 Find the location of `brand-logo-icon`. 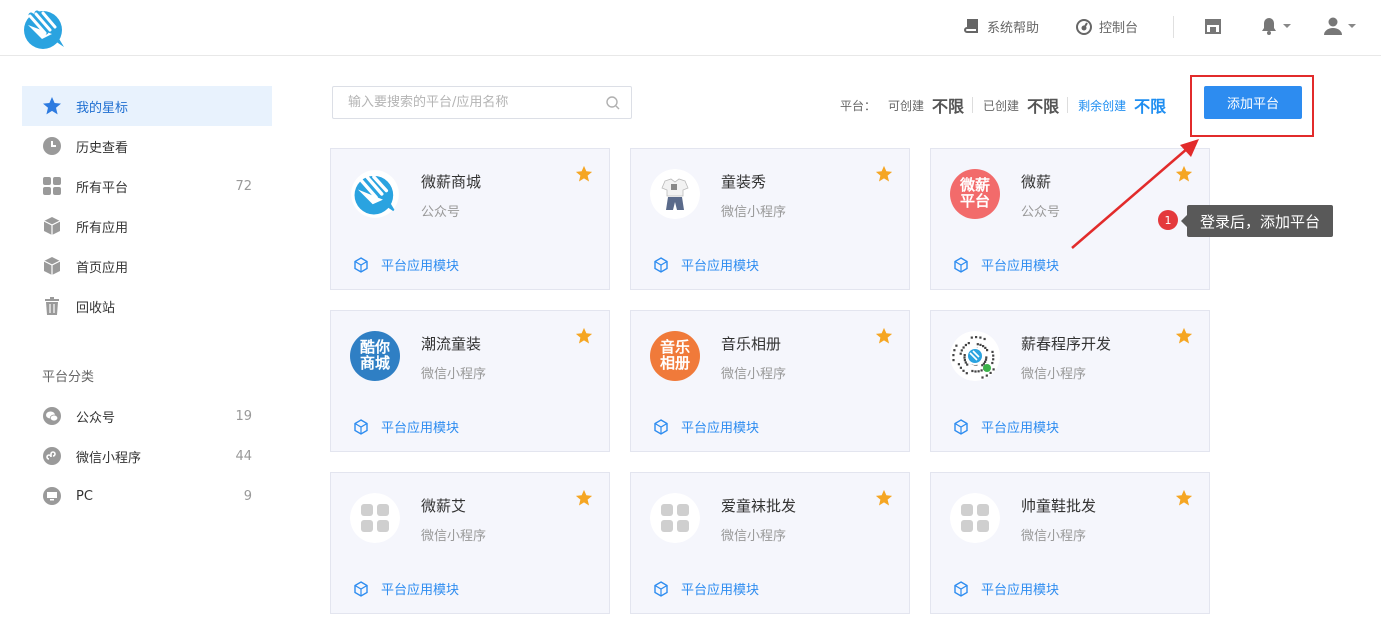

brand-logo-icon is located at coordinates (44, 29).